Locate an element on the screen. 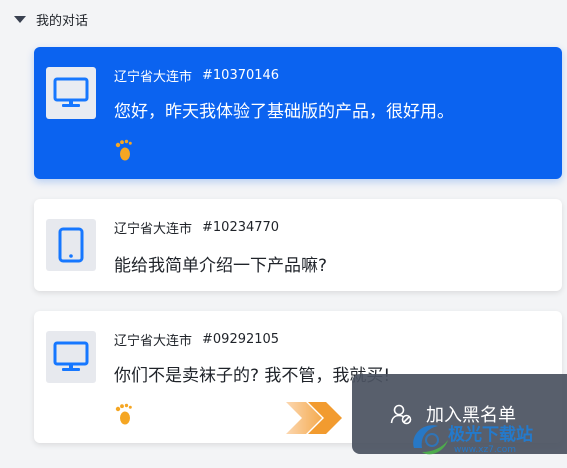 The width and height of the screenshot is (567, 468). caret-down-icon is located at coordinates (20, 19).